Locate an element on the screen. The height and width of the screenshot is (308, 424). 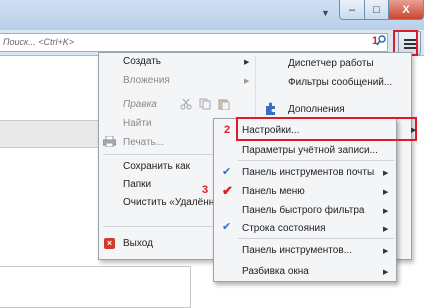
menu-item-edit: Правка is located at coordinates (140, 104).